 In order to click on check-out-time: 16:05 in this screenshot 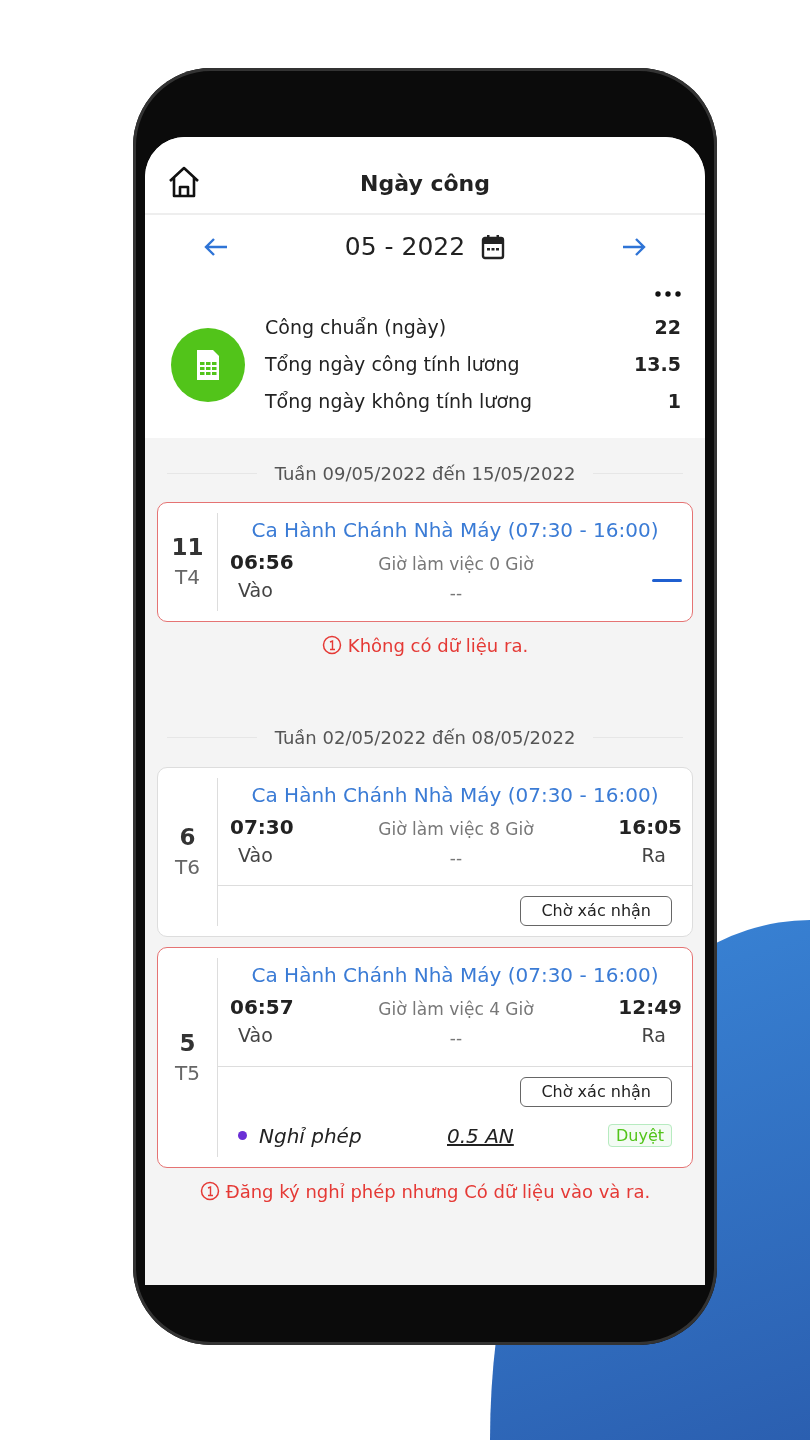, I will do `click(649, 827)`.